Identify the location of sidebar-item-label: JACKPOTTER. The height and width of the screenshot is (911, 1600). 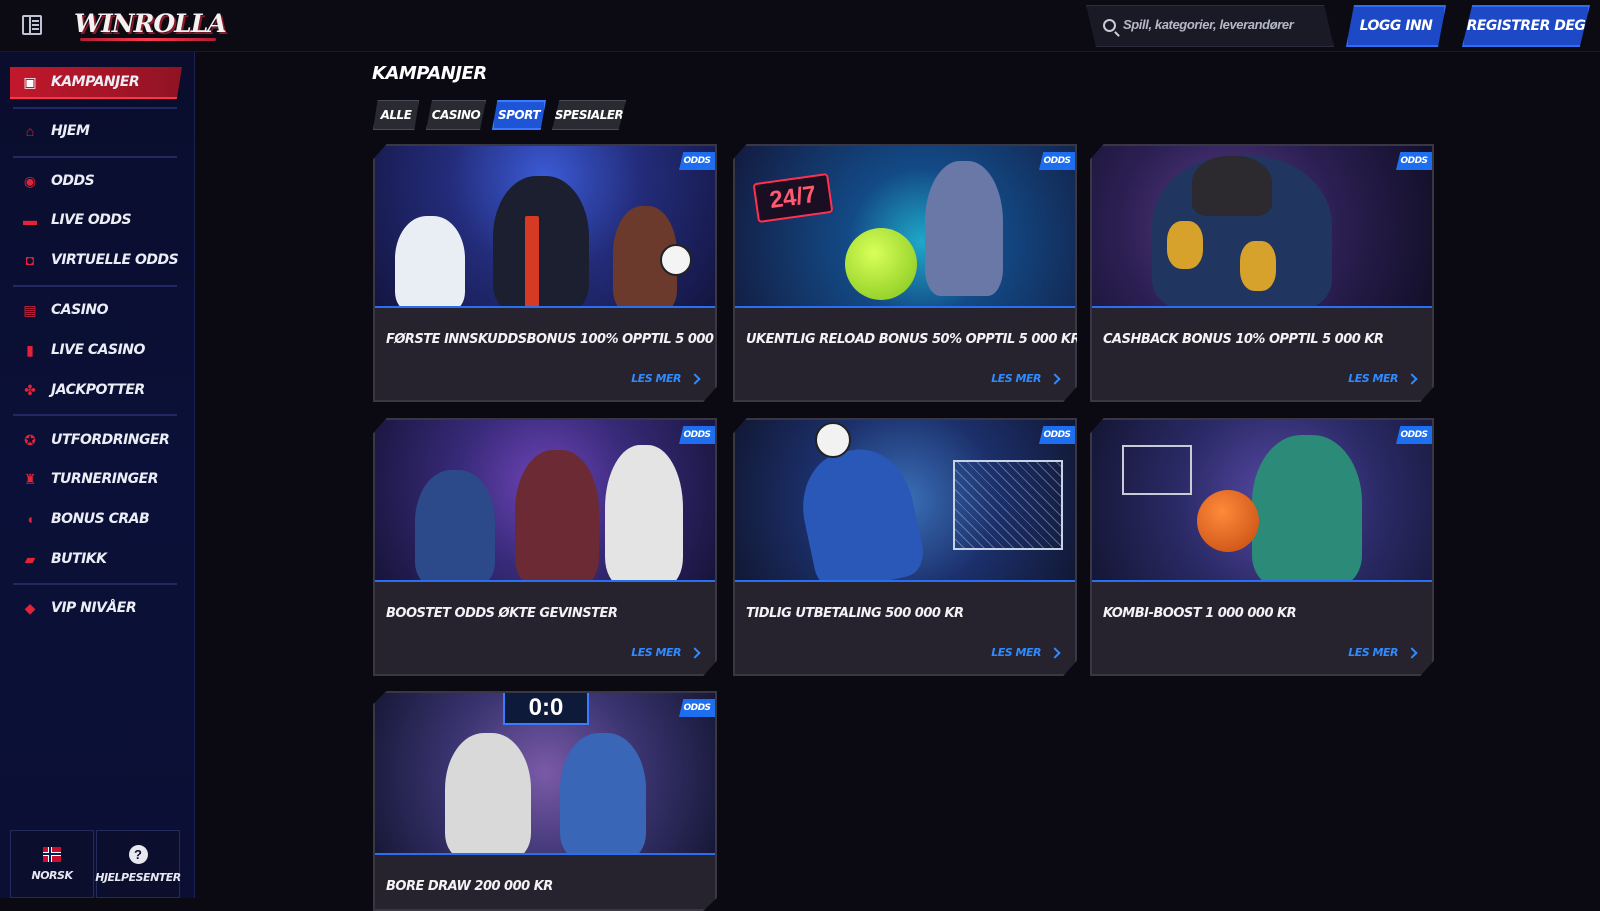
(98, 390).